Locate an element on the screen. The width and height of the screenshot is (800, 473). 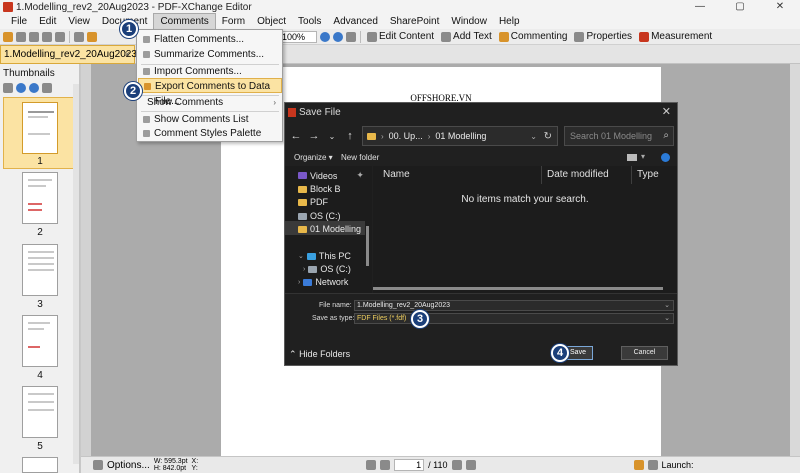
nav-item-block-b: Block B is located at coordinates (319, 189).